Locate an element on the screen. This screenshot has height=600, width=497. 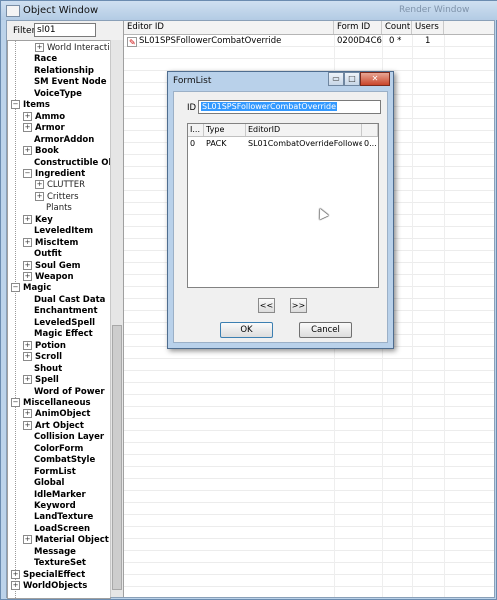
column-extra is located at coordinates (370, 130).